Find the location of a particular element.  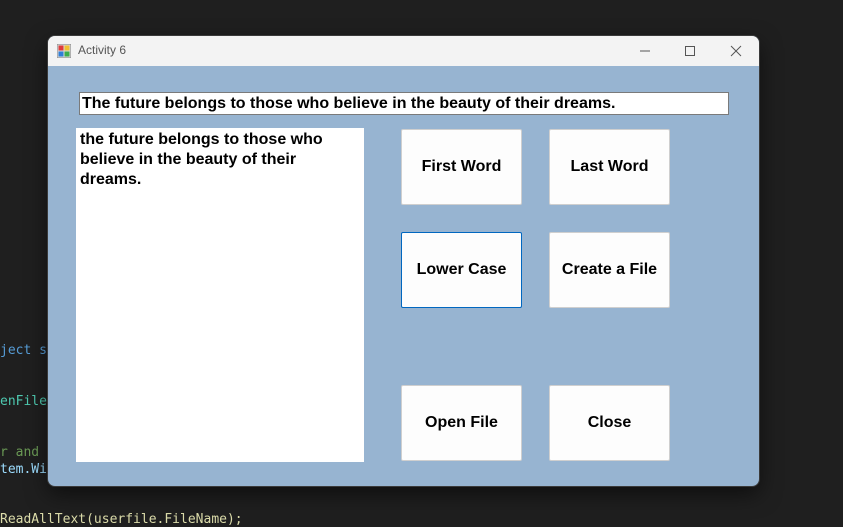

code-fragment: ReadAllText(userfile.FileName); is located at coordinates (121, 519).